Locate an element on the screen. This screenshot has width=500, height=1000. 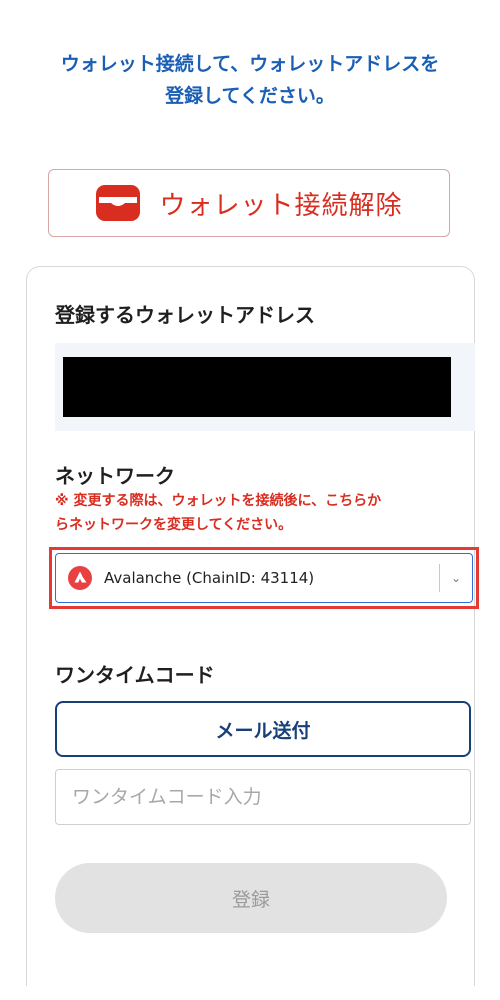
network-note-line-2: らネットワークを変更してください。 is located at coordinates (174, 525).